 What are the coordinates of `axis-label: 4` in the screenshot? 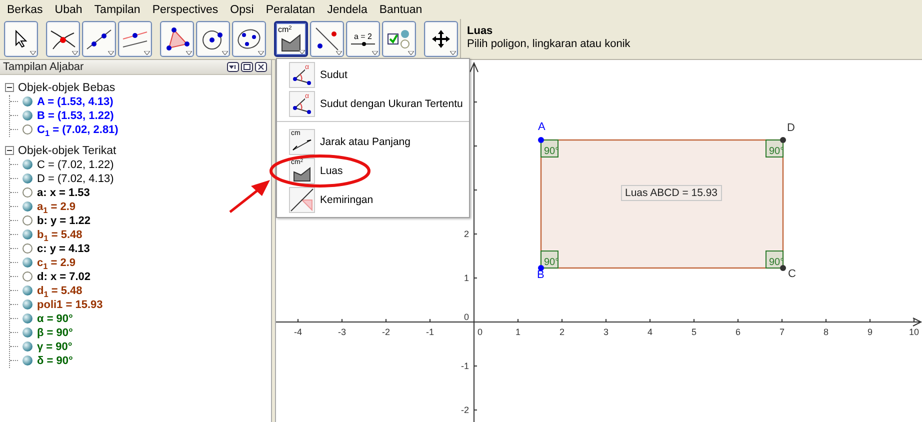 It's located at (650, 332).